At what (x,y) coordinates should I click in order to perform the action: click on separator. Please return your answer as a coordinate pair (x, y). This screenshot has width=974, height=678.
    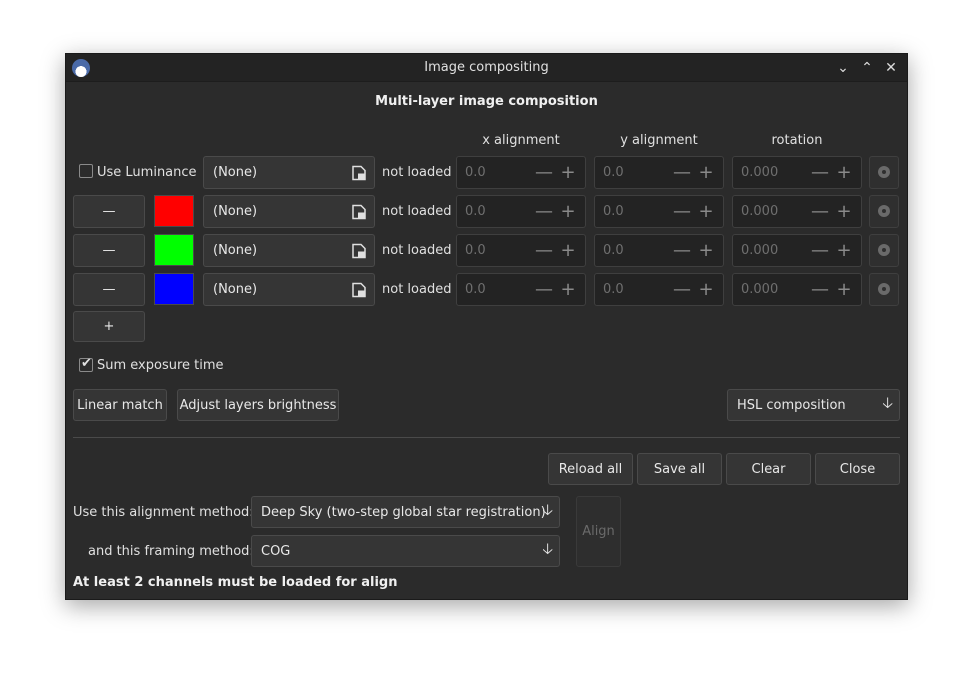
    Looking at the image, I should click on (486, 437).